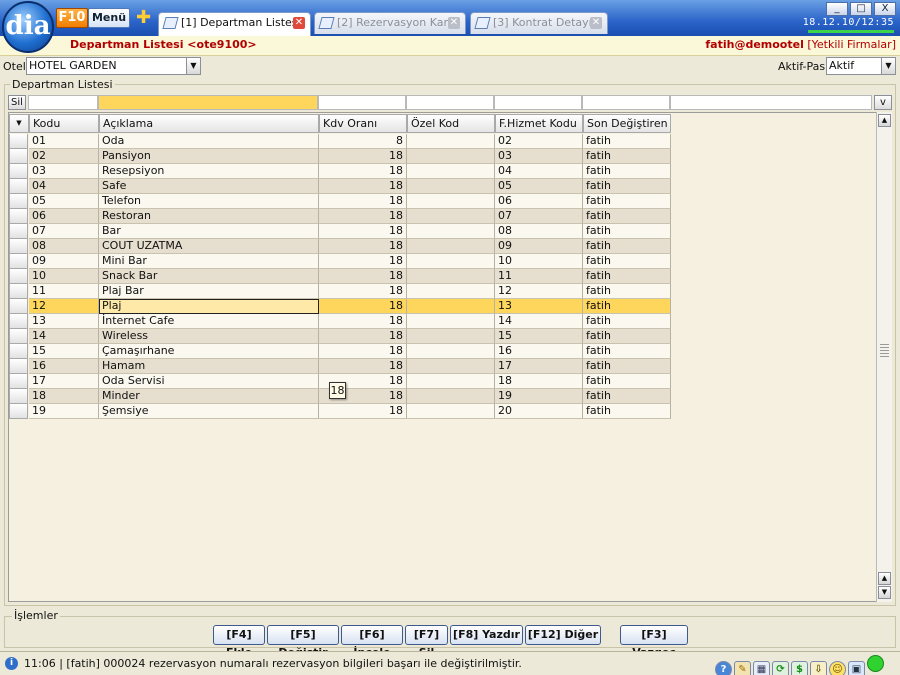  I want to click on cell-fhizmet-kodu: 02, so click(539, 141).